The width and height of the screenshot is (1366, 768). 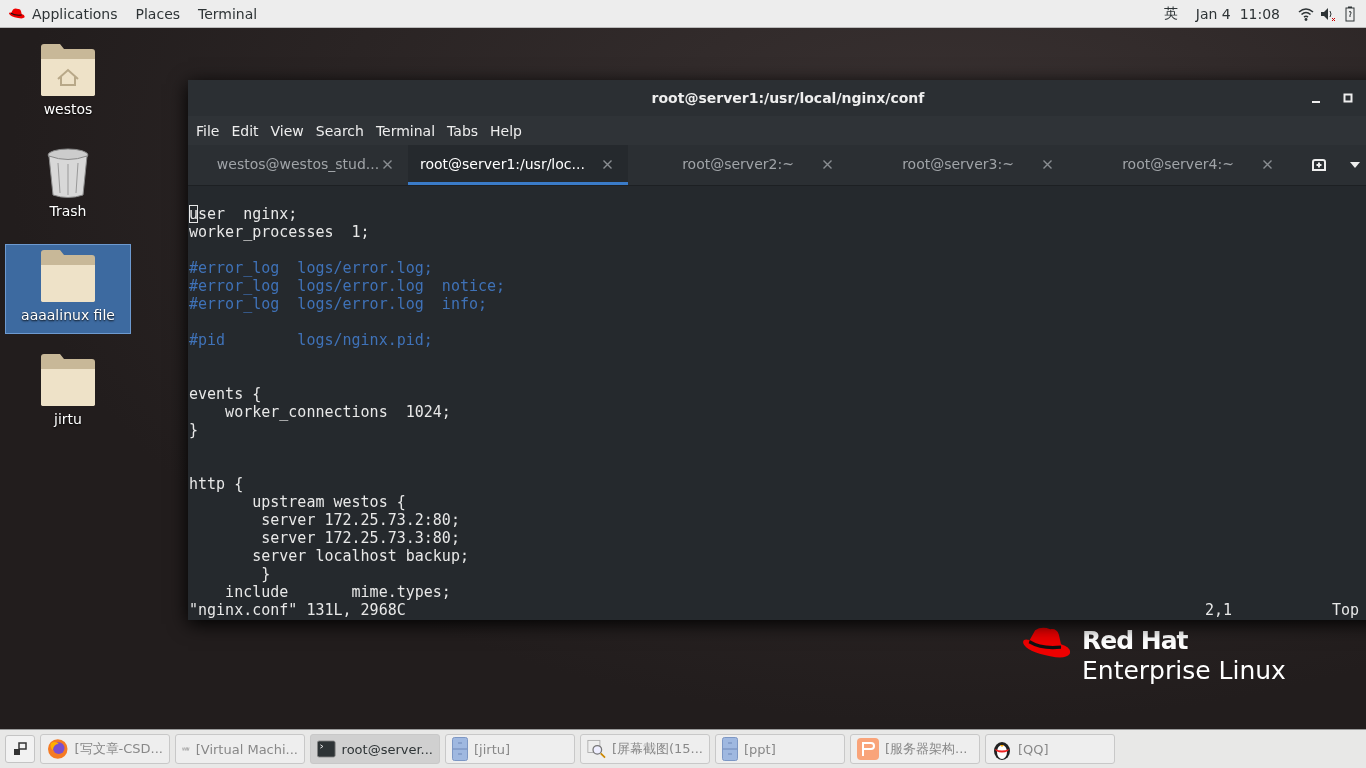 What do you see at coordinates (1218, 610) in the screenshot?
I see `cursor-position: 2,1` at bounding box center [1218, 610].